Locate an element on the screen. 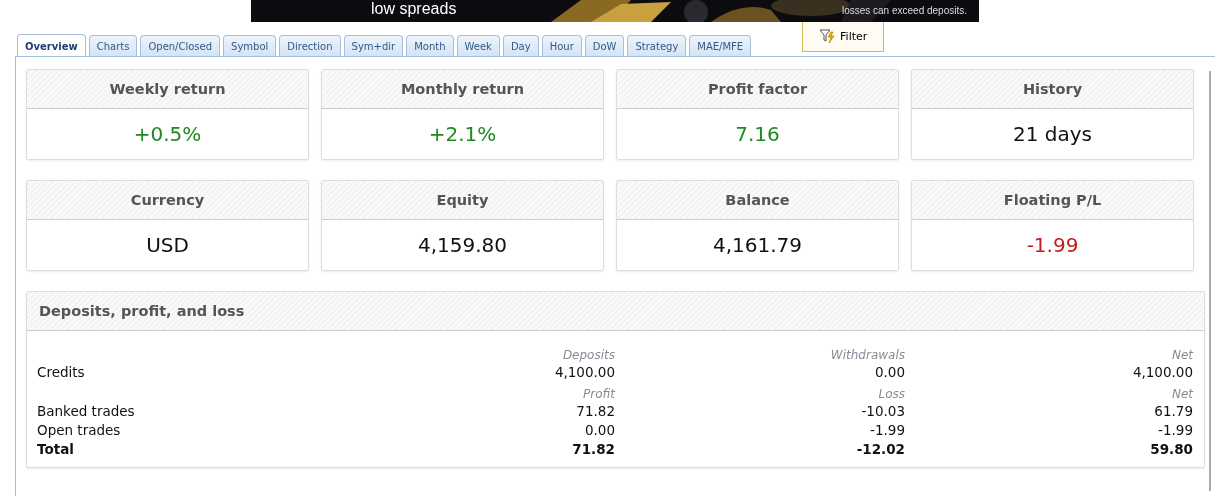 This screenshot has width=1222, height=500. filter-button: Filter is located at coordinates (843, 36).